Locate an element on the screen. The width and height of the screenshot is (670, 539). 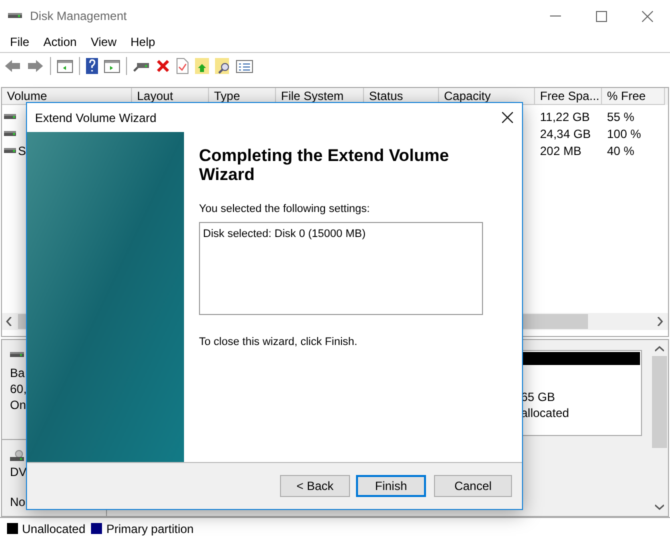
table-cell-text: S is located at coordinates (22, 151).